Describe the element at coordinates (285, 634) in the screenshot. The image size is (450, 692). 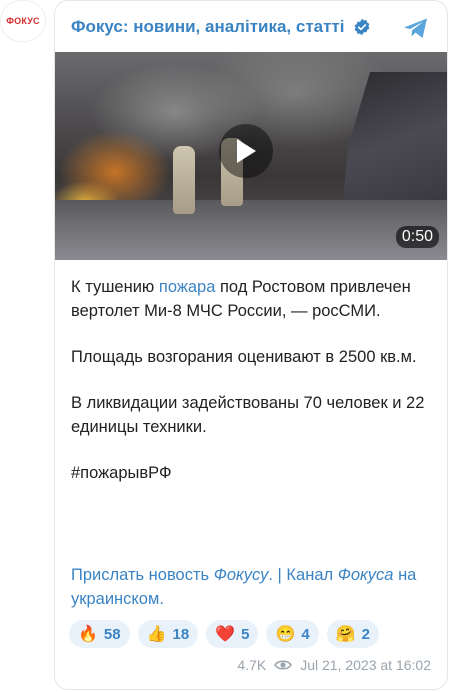
I see `grin-icon: 😁` at that location.